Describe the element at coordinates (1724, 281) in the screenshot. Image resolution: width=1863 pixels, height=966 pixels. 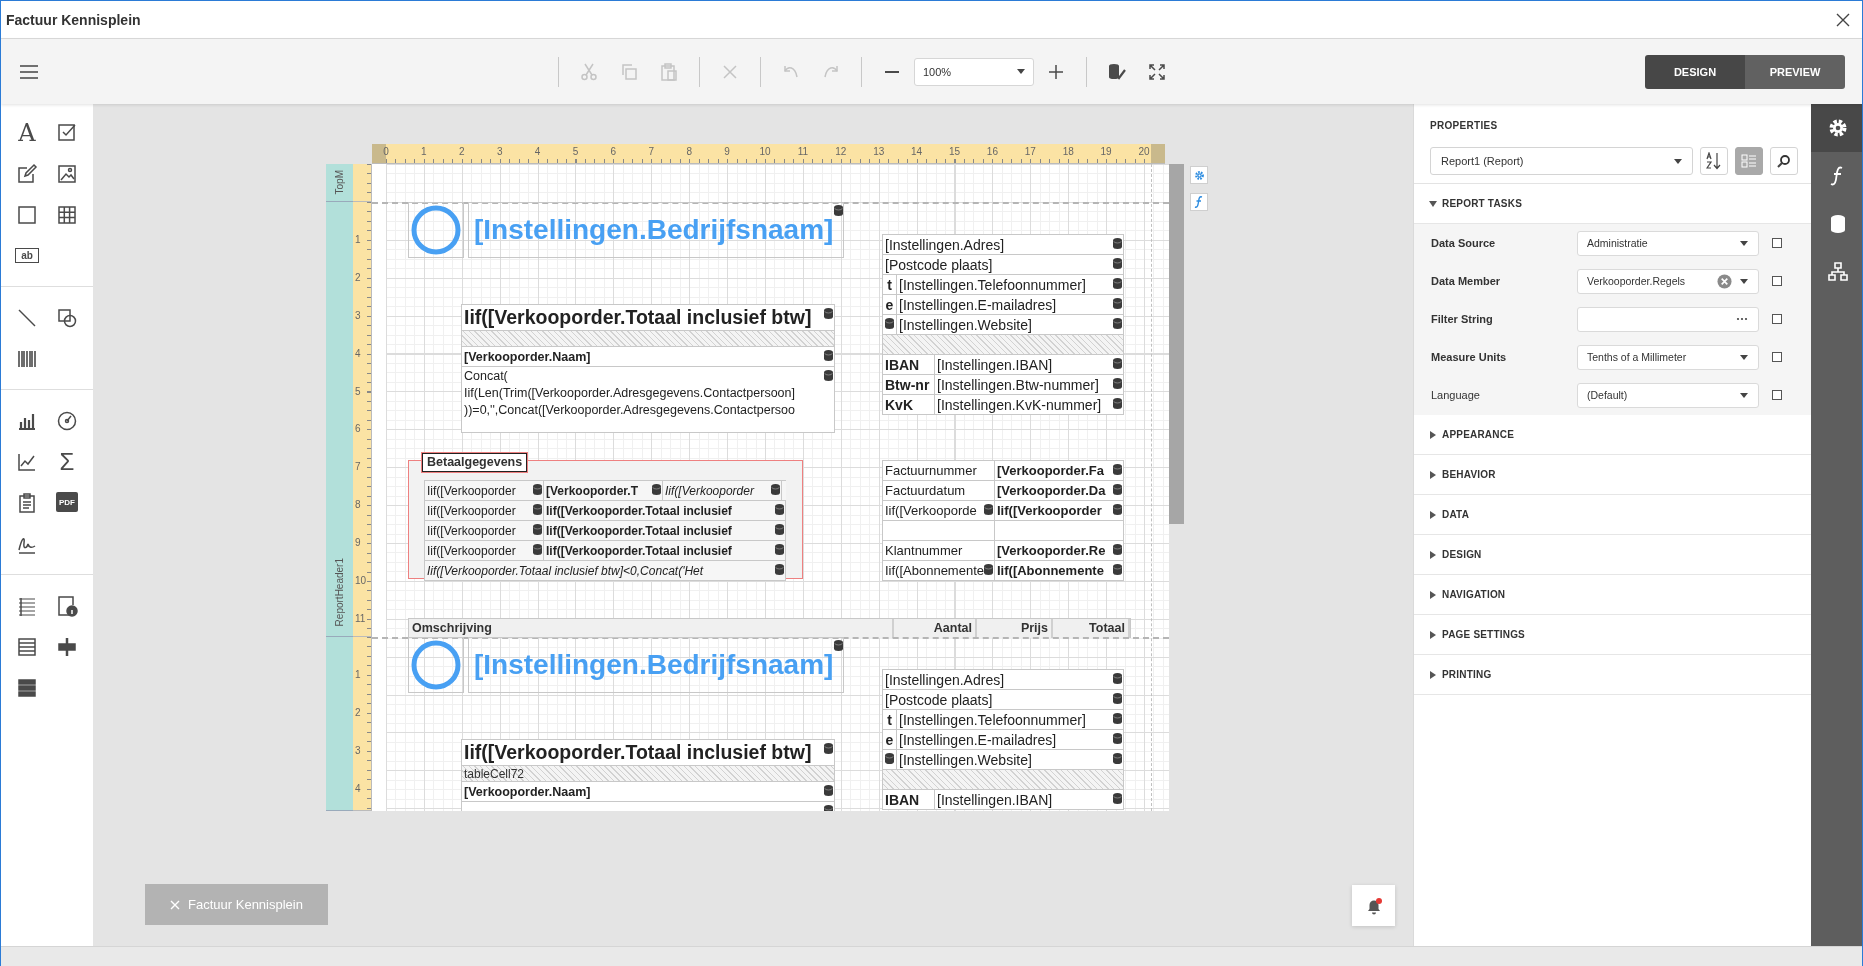
I see `clear-icon` at that location.